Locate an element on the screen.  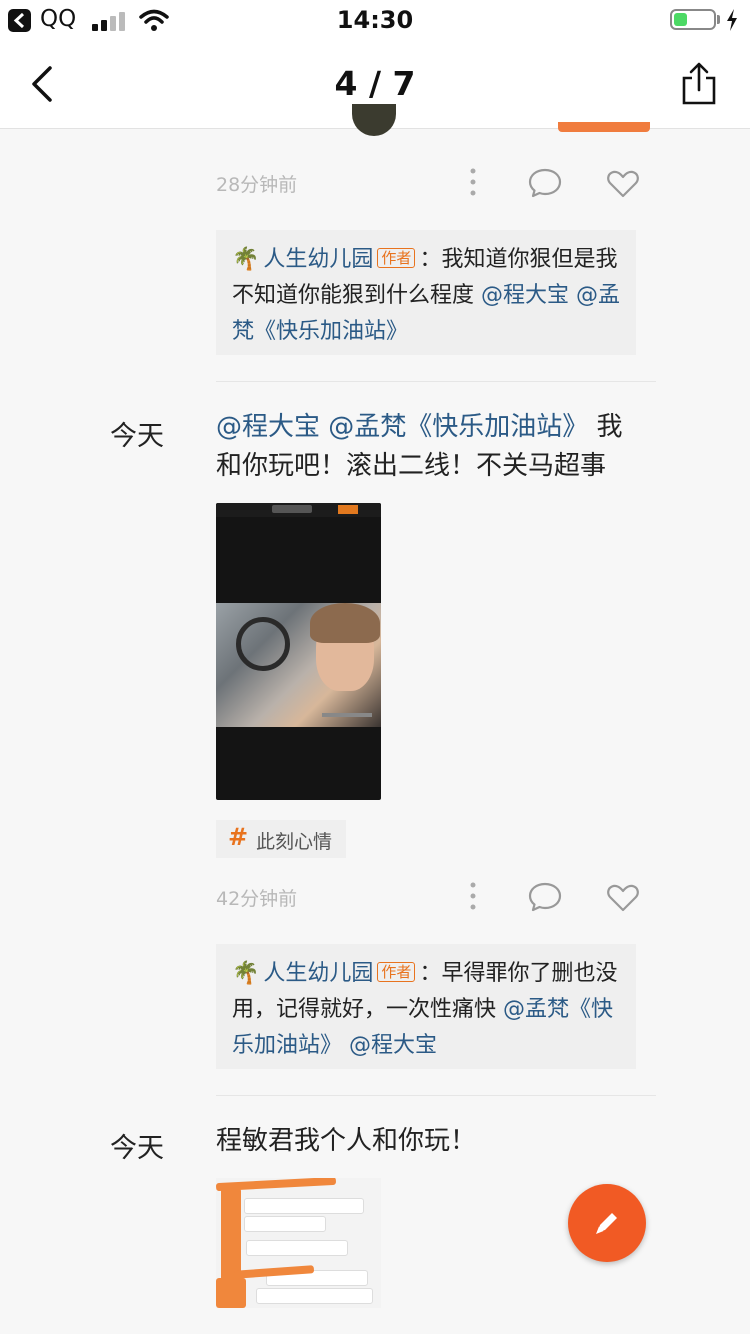
topic-tag: # 此刻心情 is located at coordinates (281, 839).